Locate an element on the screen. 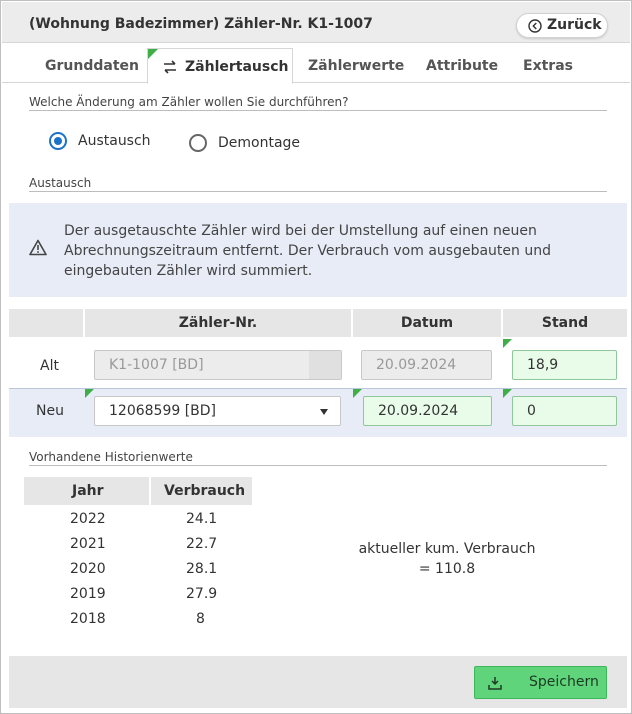 This screenshot has height=714, width=632. warning-icon is located at coordinates (38, 247).